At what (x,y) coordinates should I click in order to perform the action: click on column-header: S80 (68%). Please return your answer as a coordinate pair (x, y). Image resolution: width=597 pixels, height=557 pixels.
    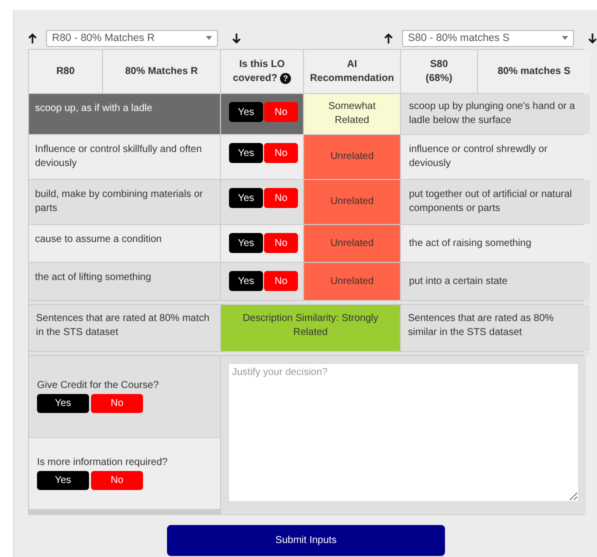
    Looking at the image, I should click on (439, 71).